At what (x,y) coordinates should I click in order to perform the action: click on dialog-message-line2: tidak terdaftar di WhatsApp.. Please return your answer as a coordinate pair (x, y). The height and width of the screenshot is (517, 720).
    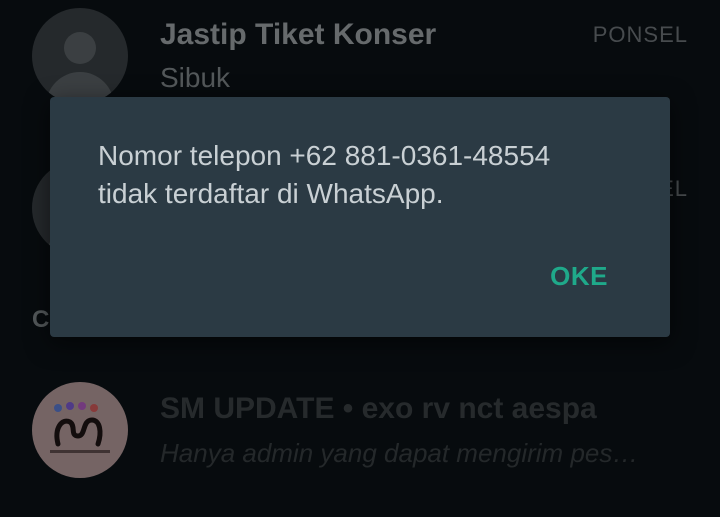
    Looking at the image, I should click on (271, 193).